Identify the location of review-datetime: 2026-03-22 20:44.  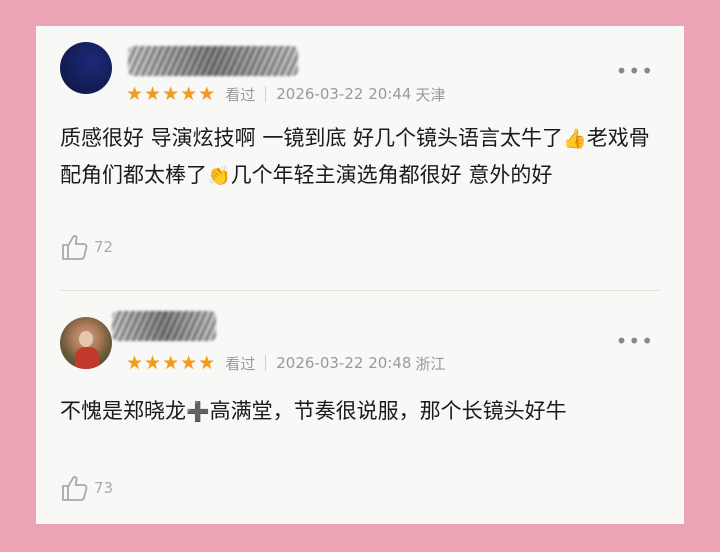
(344, 94).